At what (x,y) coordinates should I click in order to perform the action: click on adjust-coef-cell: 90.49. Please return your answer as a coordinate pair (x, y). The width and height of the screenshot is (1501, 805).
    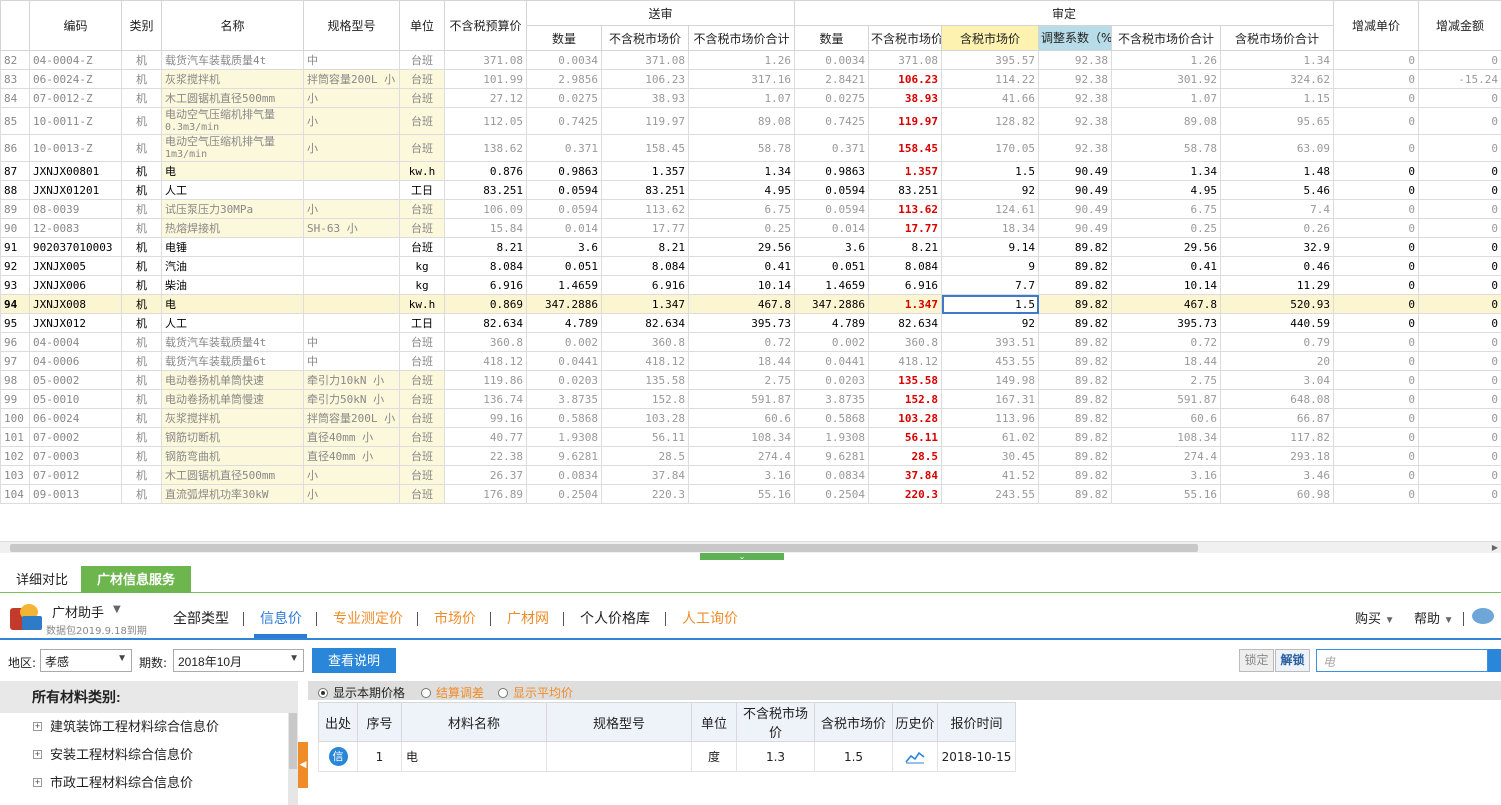
    Looking at the image, I should click on (1075, 228).